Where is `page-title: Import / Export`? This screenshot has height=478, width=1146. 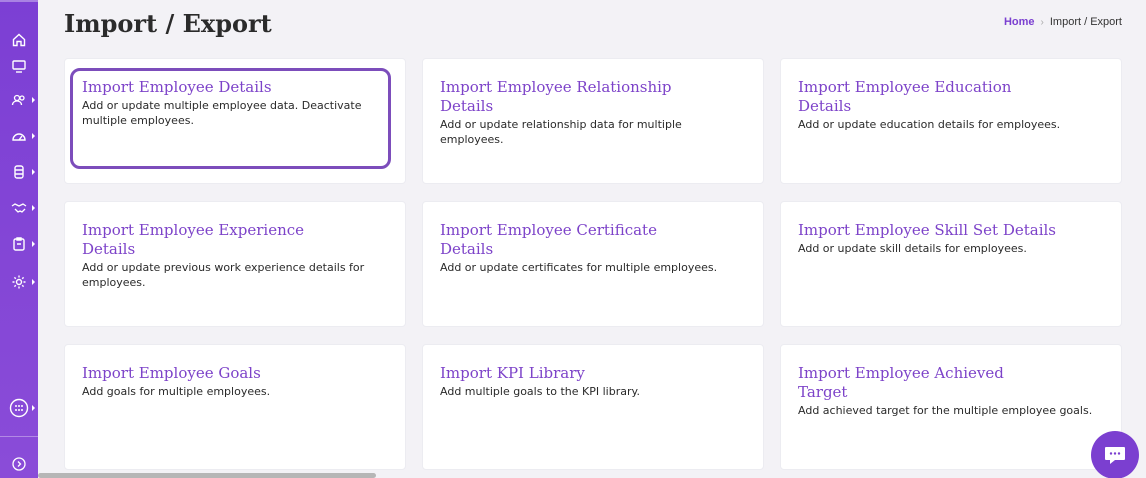
page-title: Import / Export is located at coordinates (168, 23).